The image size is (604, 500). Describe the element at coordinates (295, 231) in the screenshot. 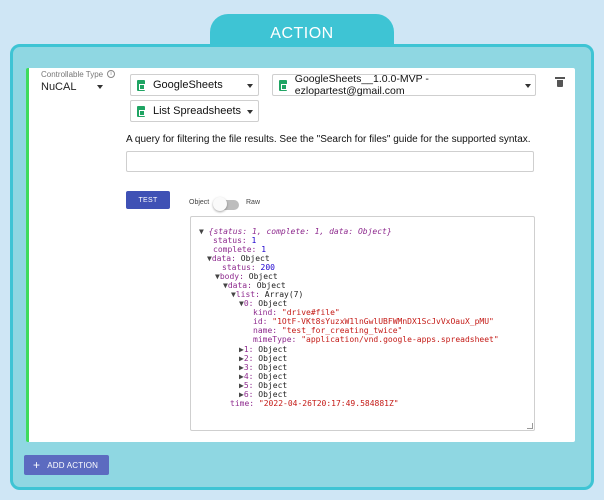

I see `result-root-row: ▼ {status: 1, complete: 1, data: Object}` at that location.